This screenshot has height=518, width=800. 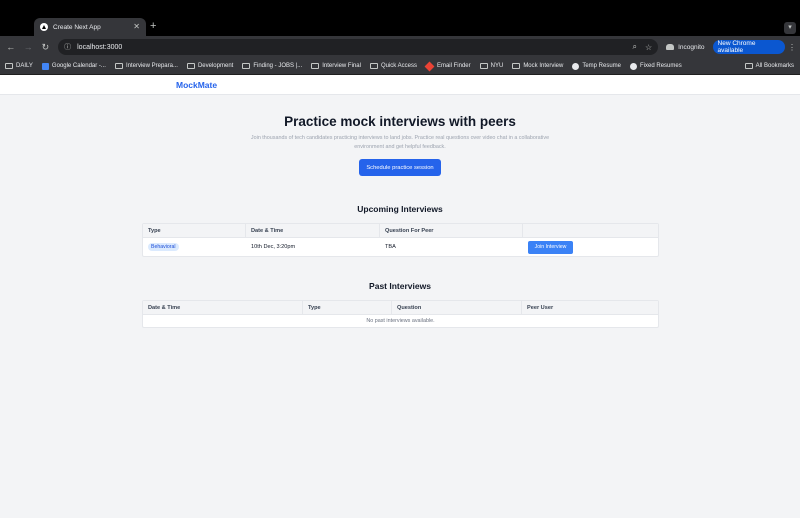 What do you see at coordinates (790, 28) in the screenshot?
I see `tab-search-icon: ▾` at bounding box center [790, 28].